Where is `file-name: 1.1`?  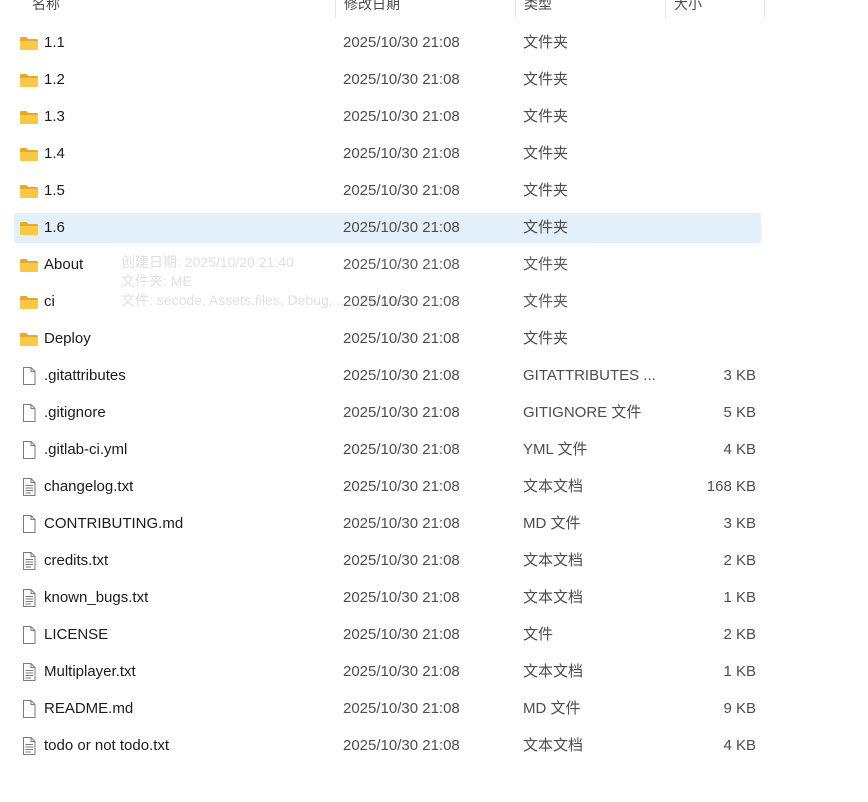
file-name: 1.1 is located at coordinates (54, 42).